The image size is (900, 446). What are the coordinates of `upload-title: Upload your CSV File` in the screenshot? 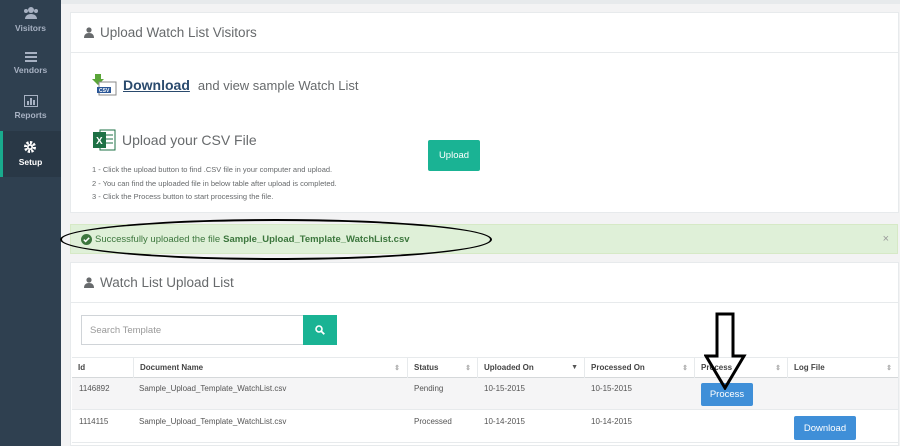 It's located at (189, 140).